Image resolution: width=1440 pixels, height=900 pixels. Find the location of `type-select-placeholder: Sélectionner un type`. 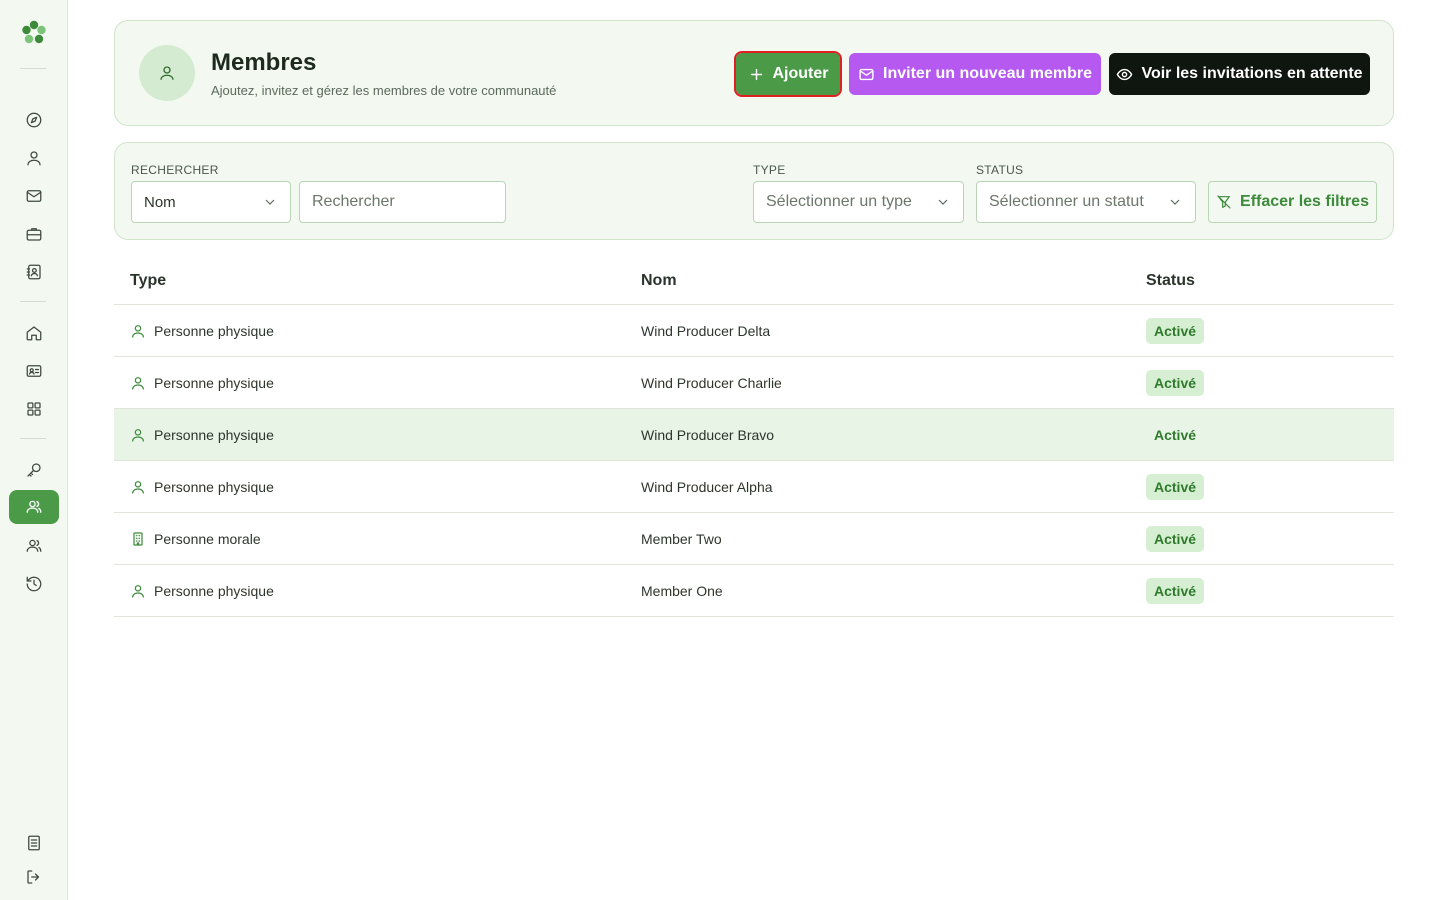

type-select-placeholder: Sélectionner un type is located at coordinates (839, 201).